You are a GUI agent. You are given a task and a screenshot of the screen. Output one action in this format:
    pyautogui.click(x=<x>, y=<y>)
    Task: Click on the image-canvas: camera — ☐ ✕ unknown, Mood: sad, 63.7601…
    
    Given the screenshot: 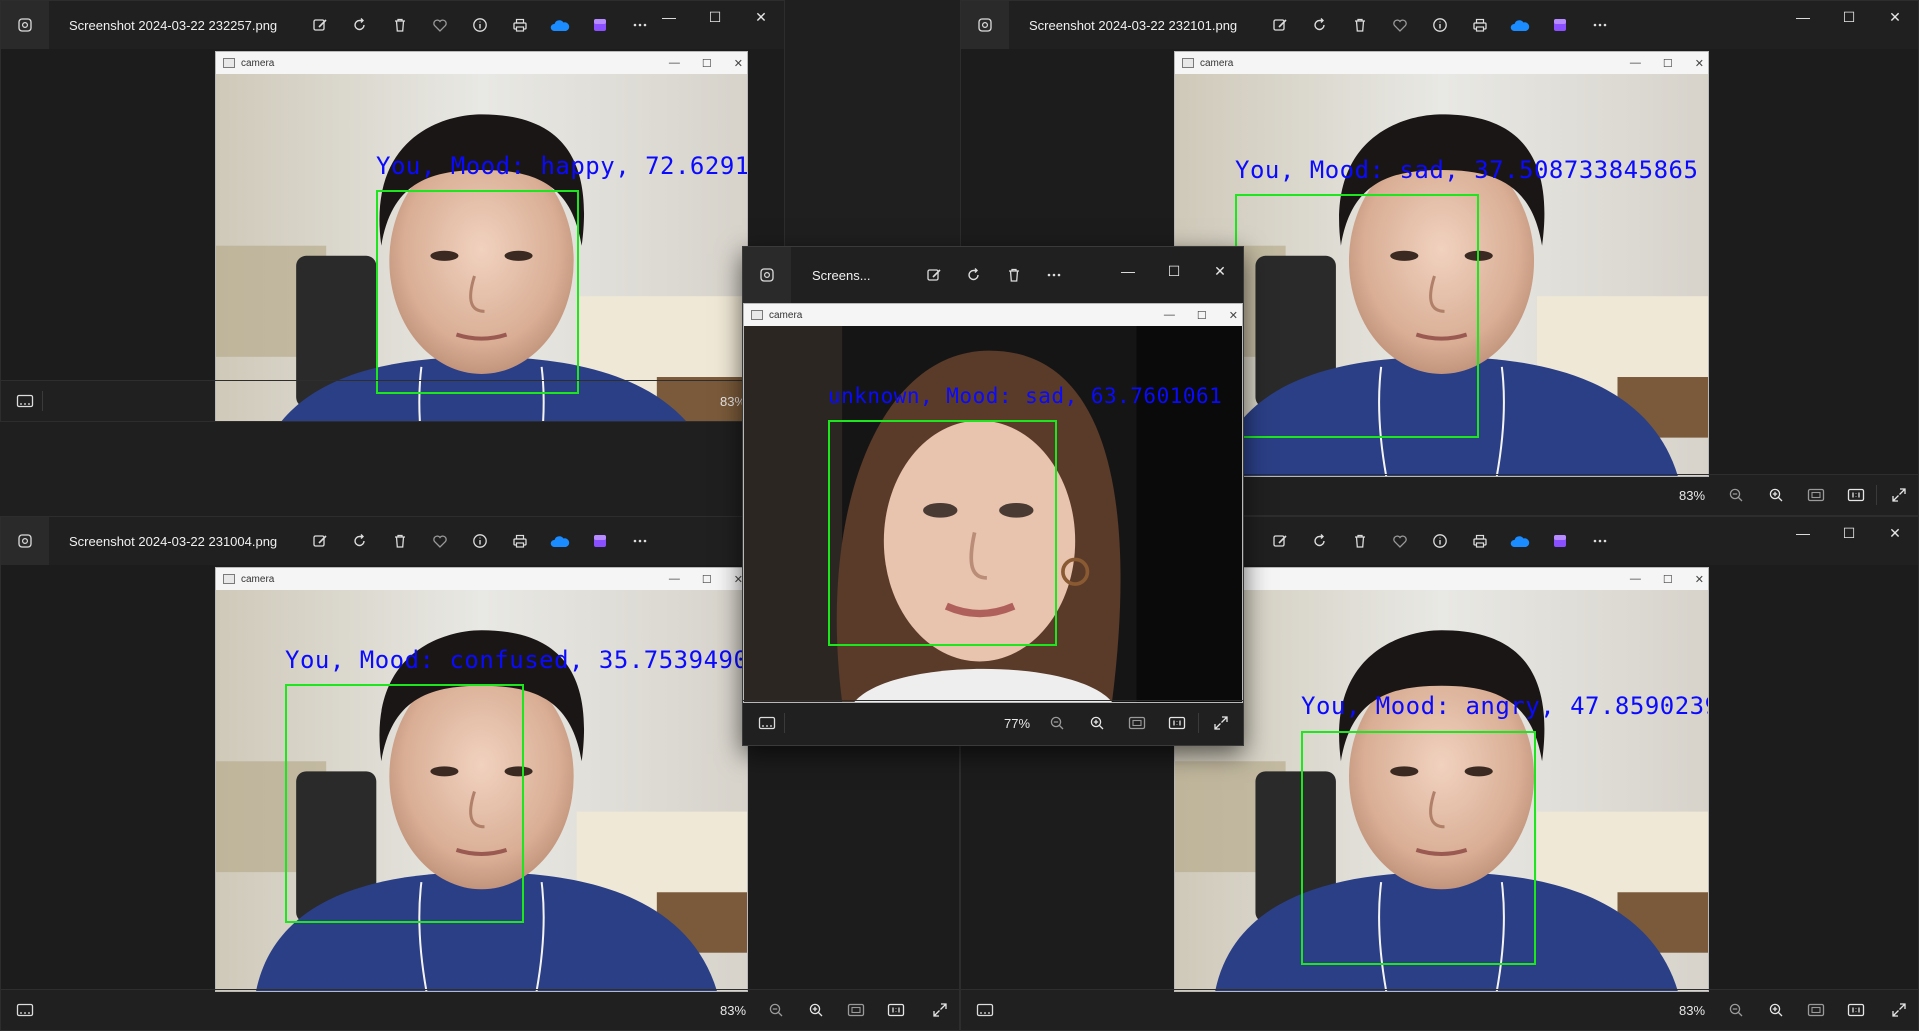 What is the action you would take?
    pyautogui.click(x=993, y=503)
    